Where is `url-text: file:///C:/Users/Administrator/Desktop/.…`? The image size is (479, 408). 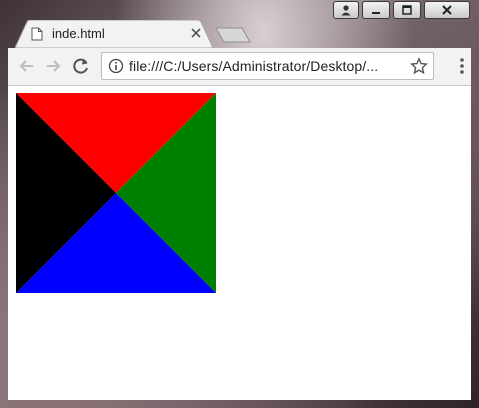
url-text: file:///C:/Users/Administrator/Desktop/.… is located at coordinates (253, 66).